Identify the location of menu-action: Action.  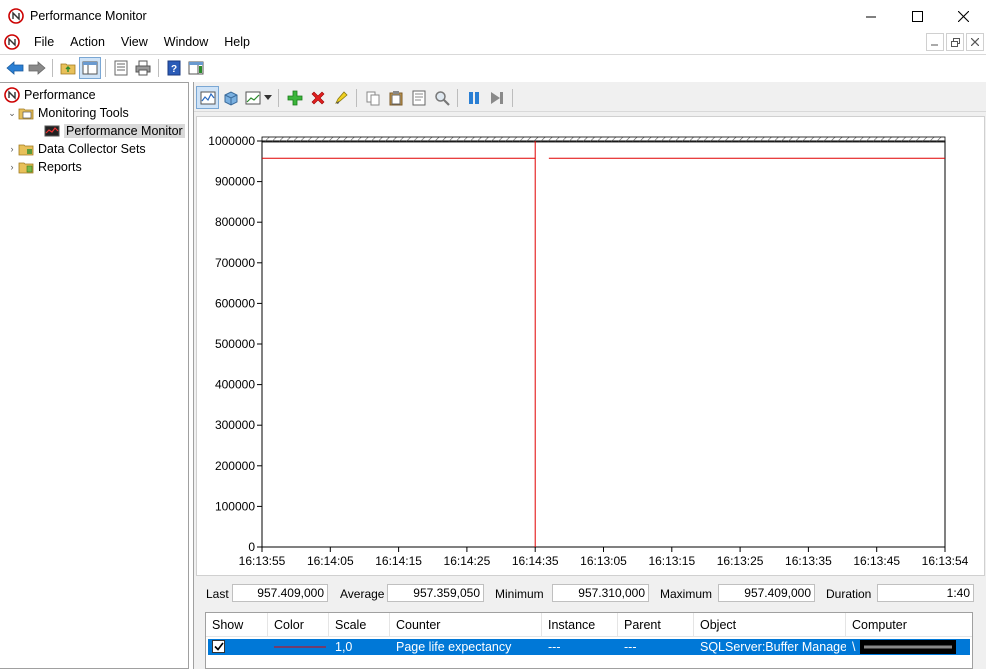
(87, 42).